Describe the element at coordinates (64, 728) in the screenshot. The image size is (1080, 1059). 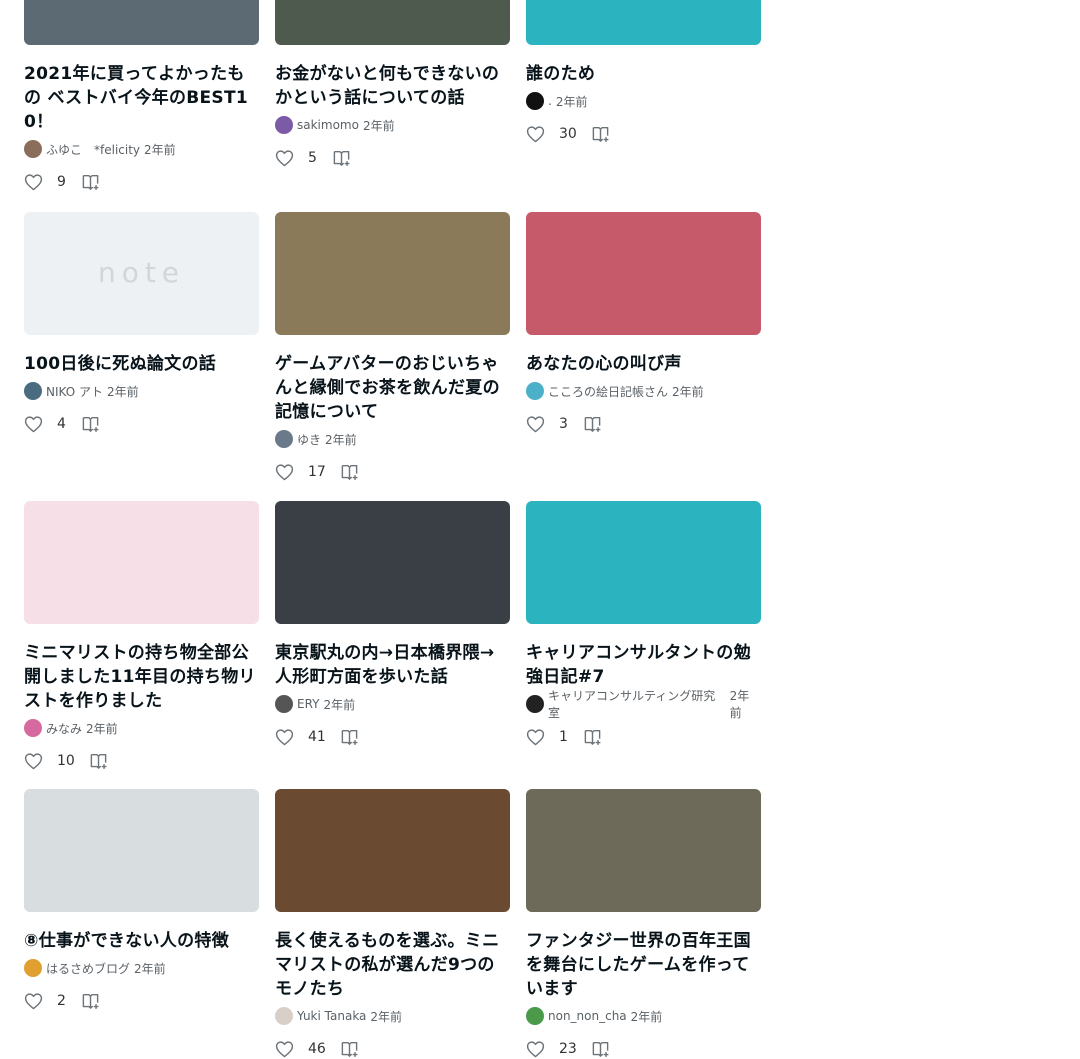
I see `author-name: みなみ` at that location.